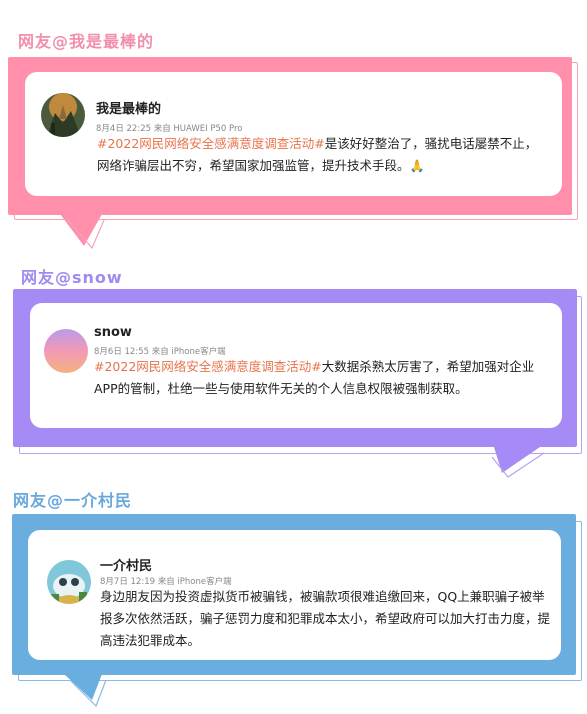  What do you see at coordinates (72, 277) in the screenshot?
I see `post-heading: 网友@snow` at bounding box center [72, 277].